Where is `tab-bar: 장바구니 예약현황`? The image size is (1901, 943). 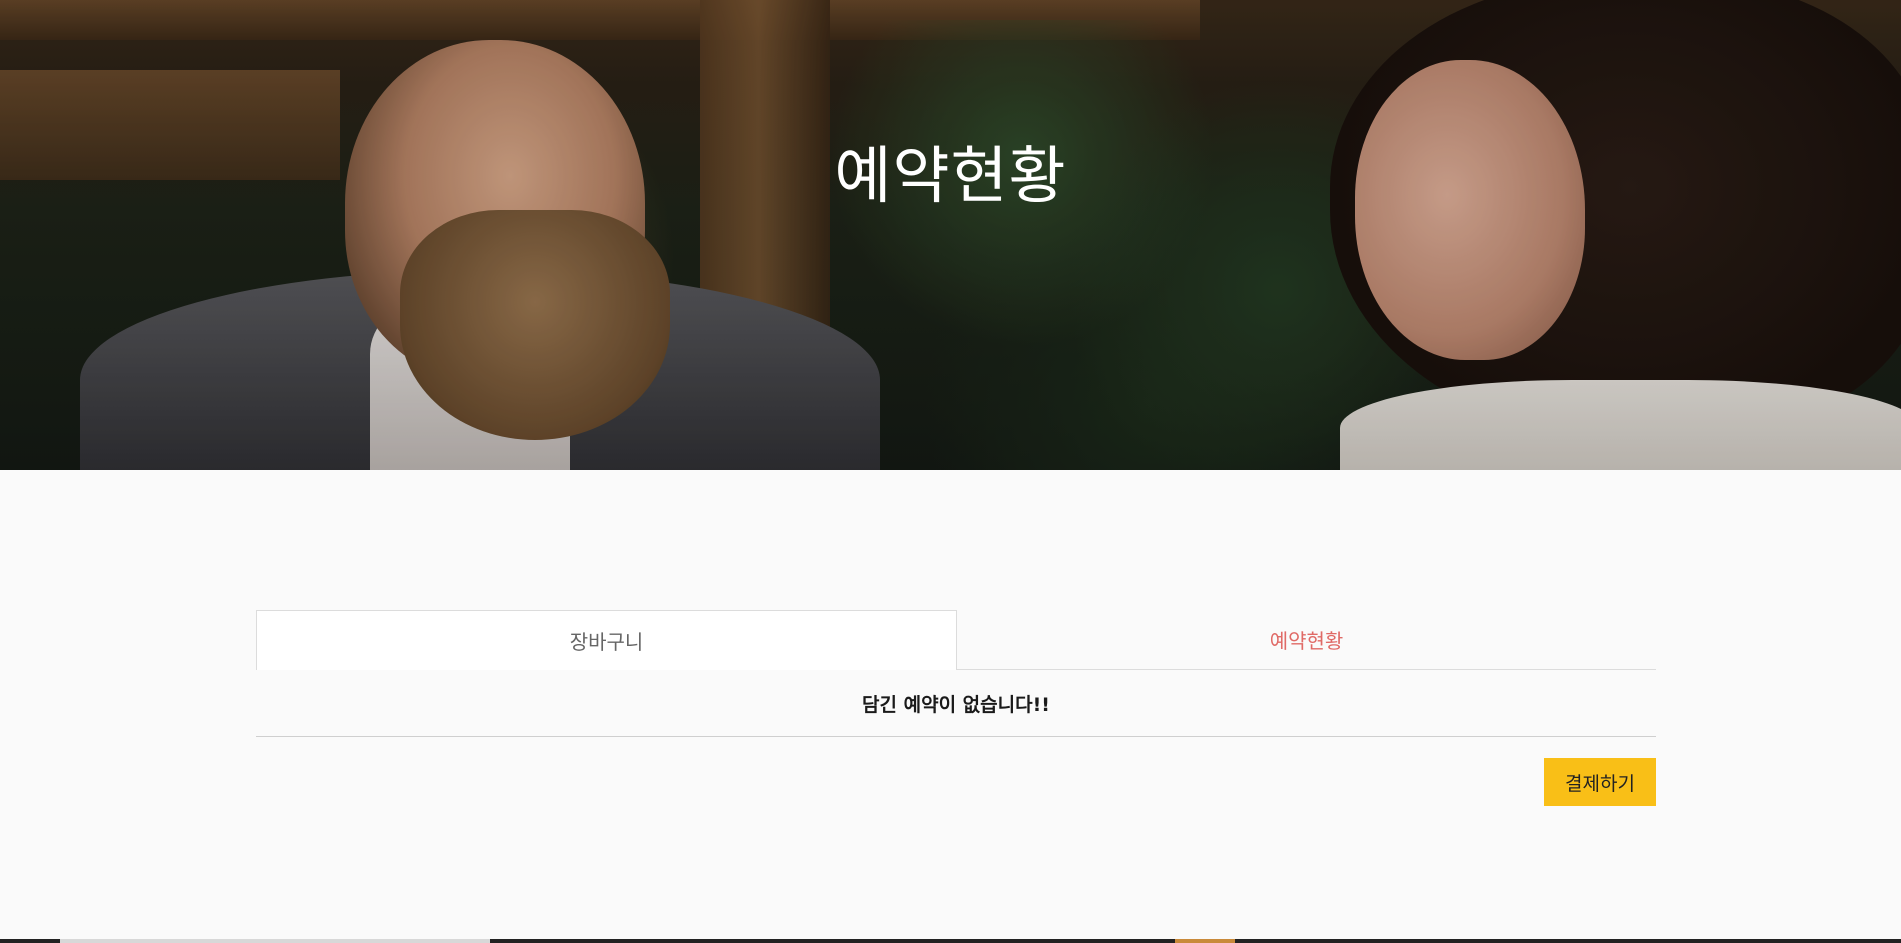 tab-bar: 장바구니 예약현황 is located at coordinates (956, 640).